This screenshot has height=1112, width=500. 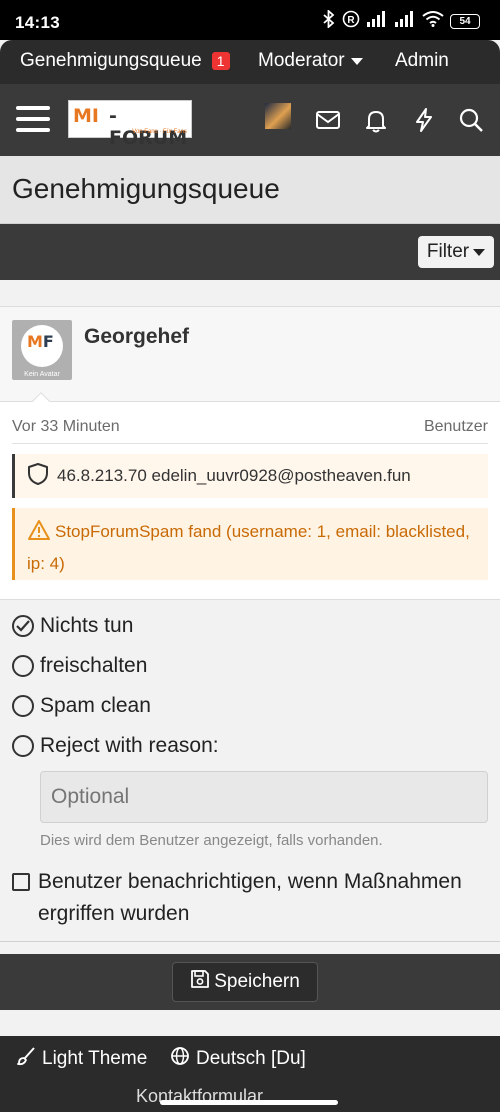 What do you see at coordinates (180, 1059) in the screenshot?
I see `globe-icon` at bounding box center [180, 1059].